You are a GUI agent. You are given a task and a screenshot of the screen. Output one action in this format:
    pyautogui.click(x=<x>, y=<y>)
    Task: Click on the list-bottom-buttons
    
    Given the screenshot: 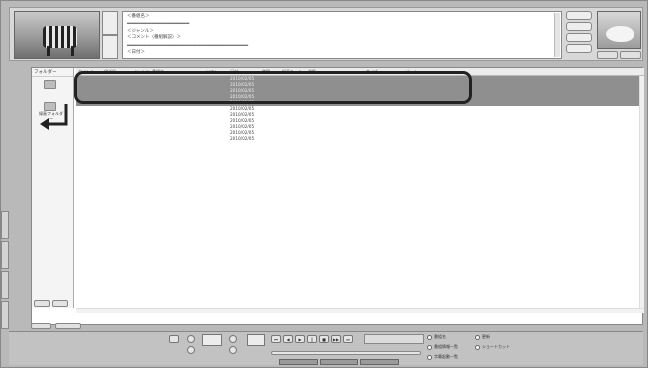 What is the action you would take?
    pyautogui.click(x=337, y=326)
    